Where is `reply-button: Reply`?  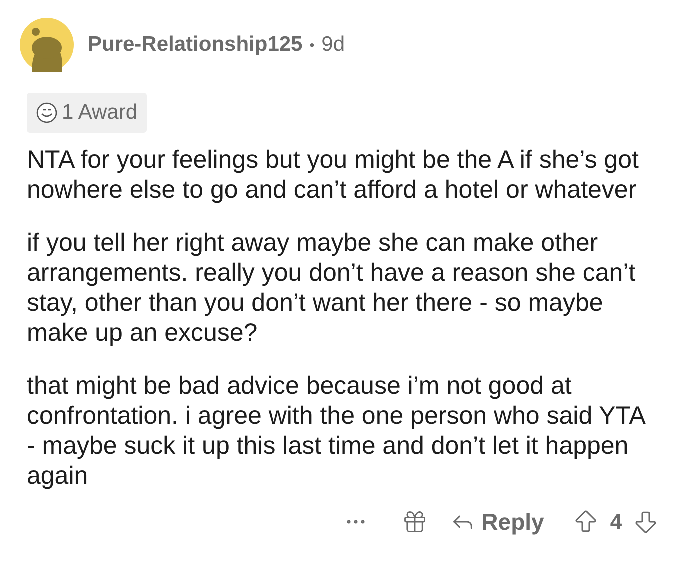
reply-button: Reply is located at coordinates (497, 522).